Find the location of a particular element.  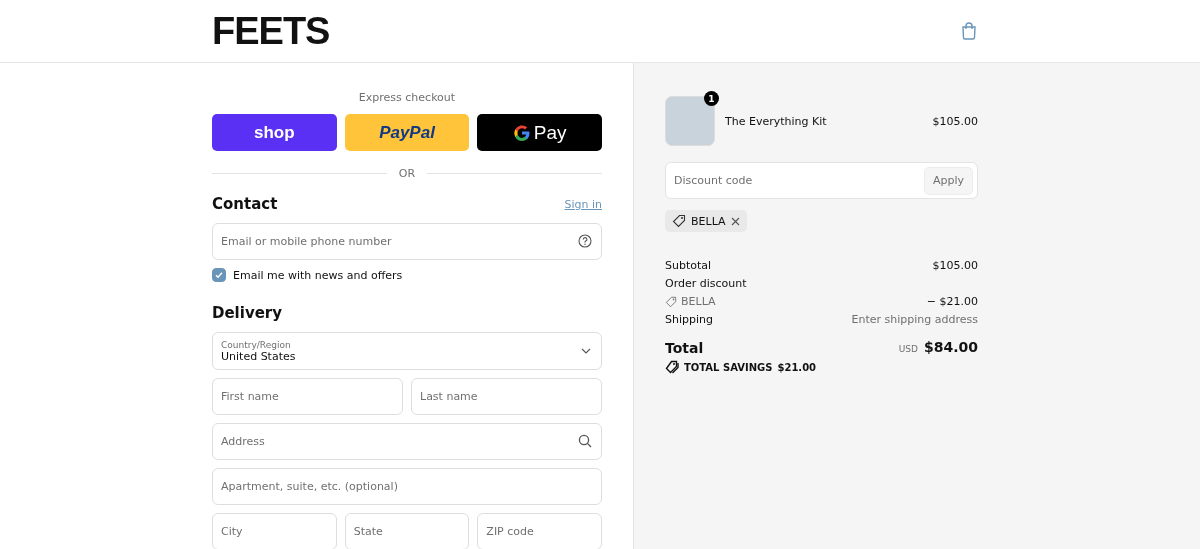

text-field: Apartment, suite, etc. (optional) is located at coordinates (407, 486).